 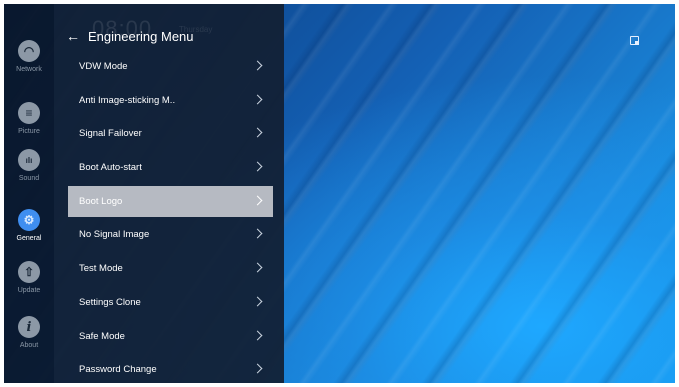 What do you see at coordinates (29, 51) in the screenshot?
I see `wifi-icon: ◠` at bounding box center [29, 51].